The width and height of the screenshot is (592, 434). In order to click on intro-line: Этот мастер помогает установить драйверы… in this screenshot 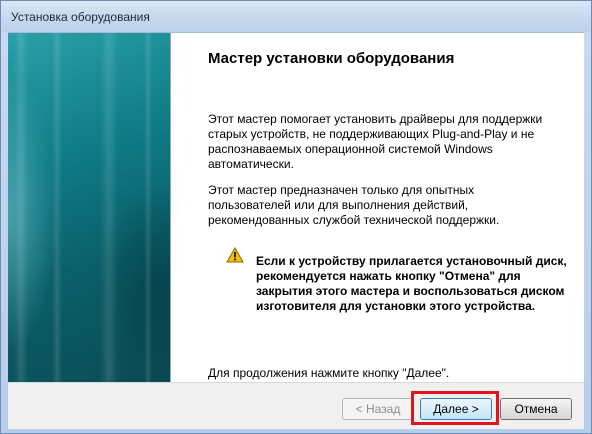, I will do `click(375, 119)`.